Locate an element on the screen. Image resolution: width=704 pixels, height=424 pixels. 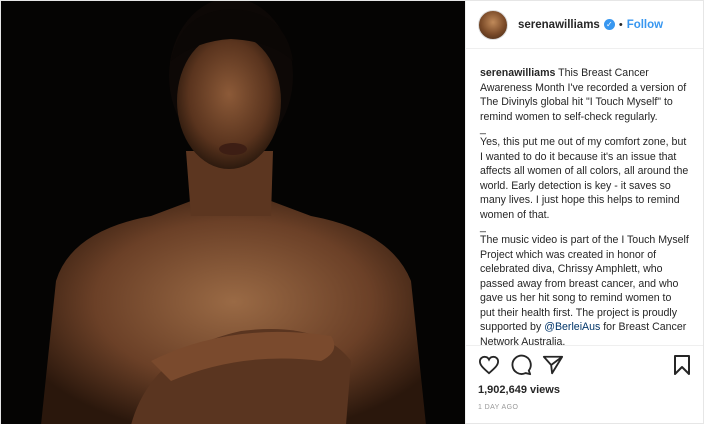
post-header: serenawilliams ✓ • Follow is located at coordinates (584, 25).